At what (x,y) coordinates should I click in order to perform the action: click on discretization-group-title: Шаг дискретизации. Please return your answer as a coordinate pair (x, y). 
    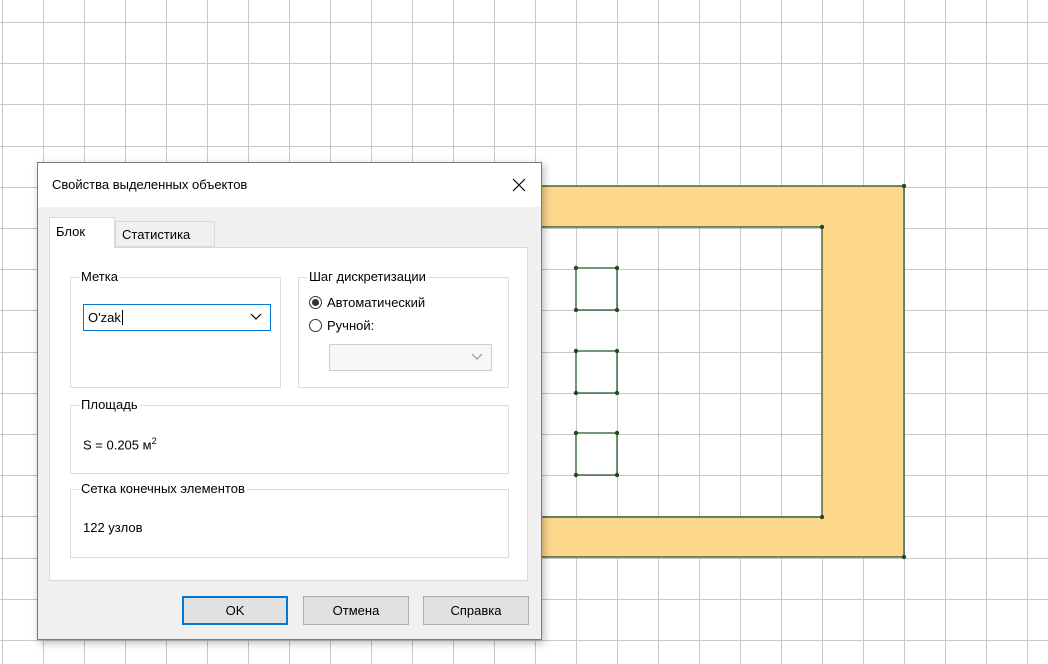
    Looking at the image, I should click on (367, 277).